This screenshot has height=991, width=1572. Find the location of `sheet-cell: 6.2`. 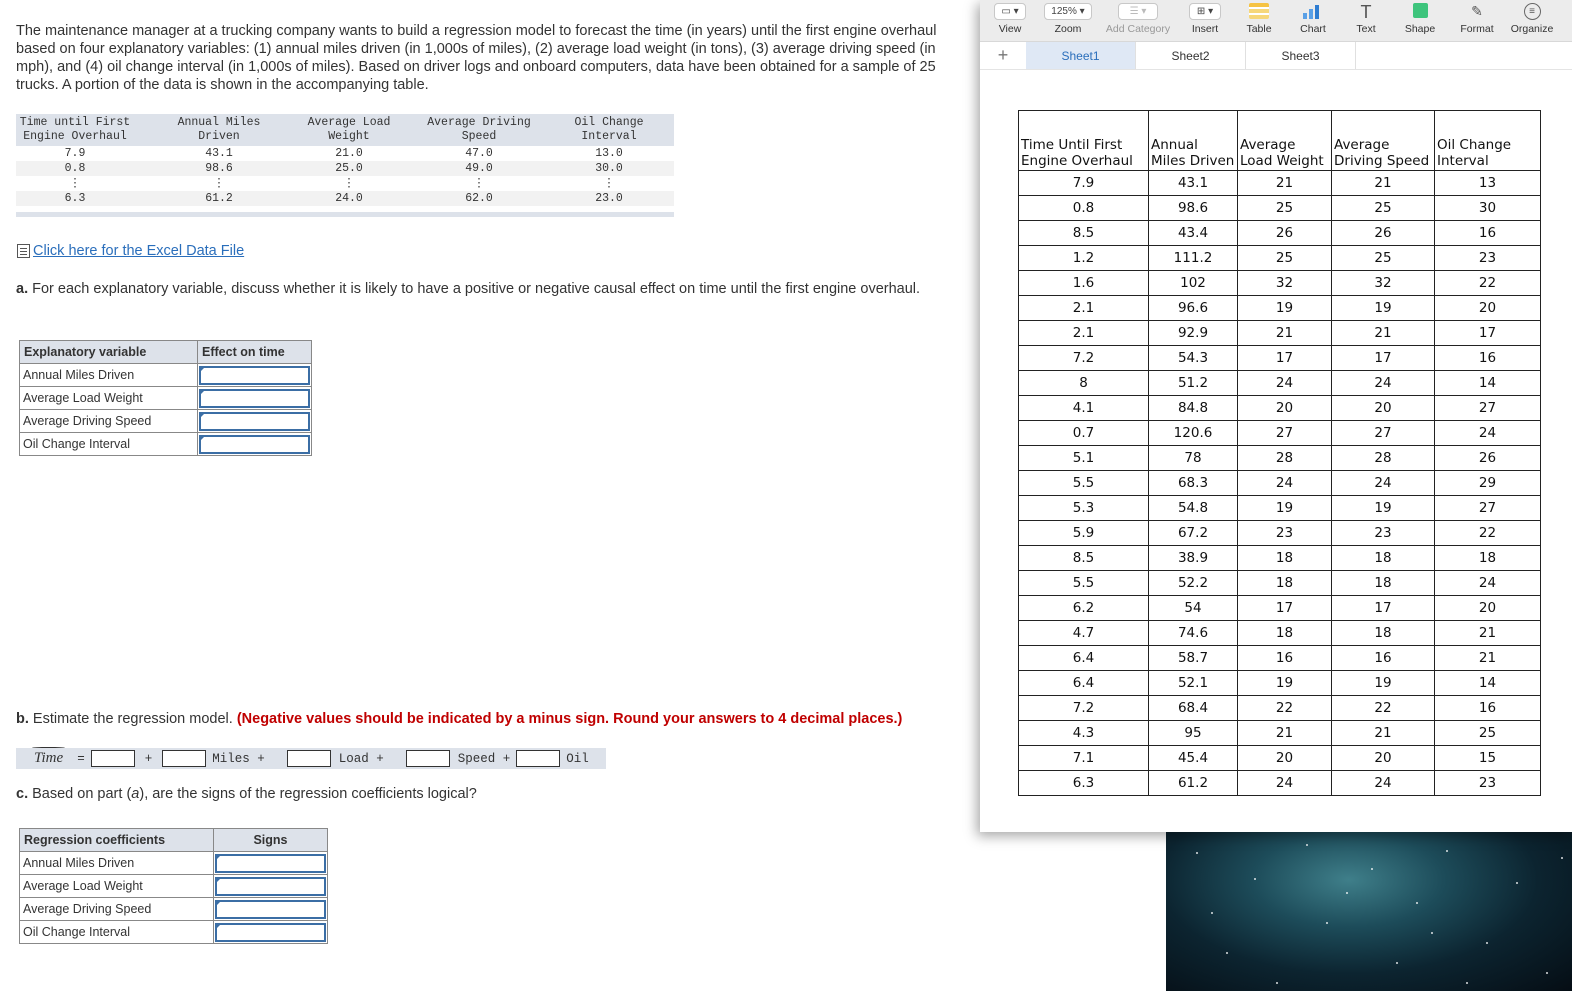

sheet-cell: 6.2 is located at coordinates (1083, 608).